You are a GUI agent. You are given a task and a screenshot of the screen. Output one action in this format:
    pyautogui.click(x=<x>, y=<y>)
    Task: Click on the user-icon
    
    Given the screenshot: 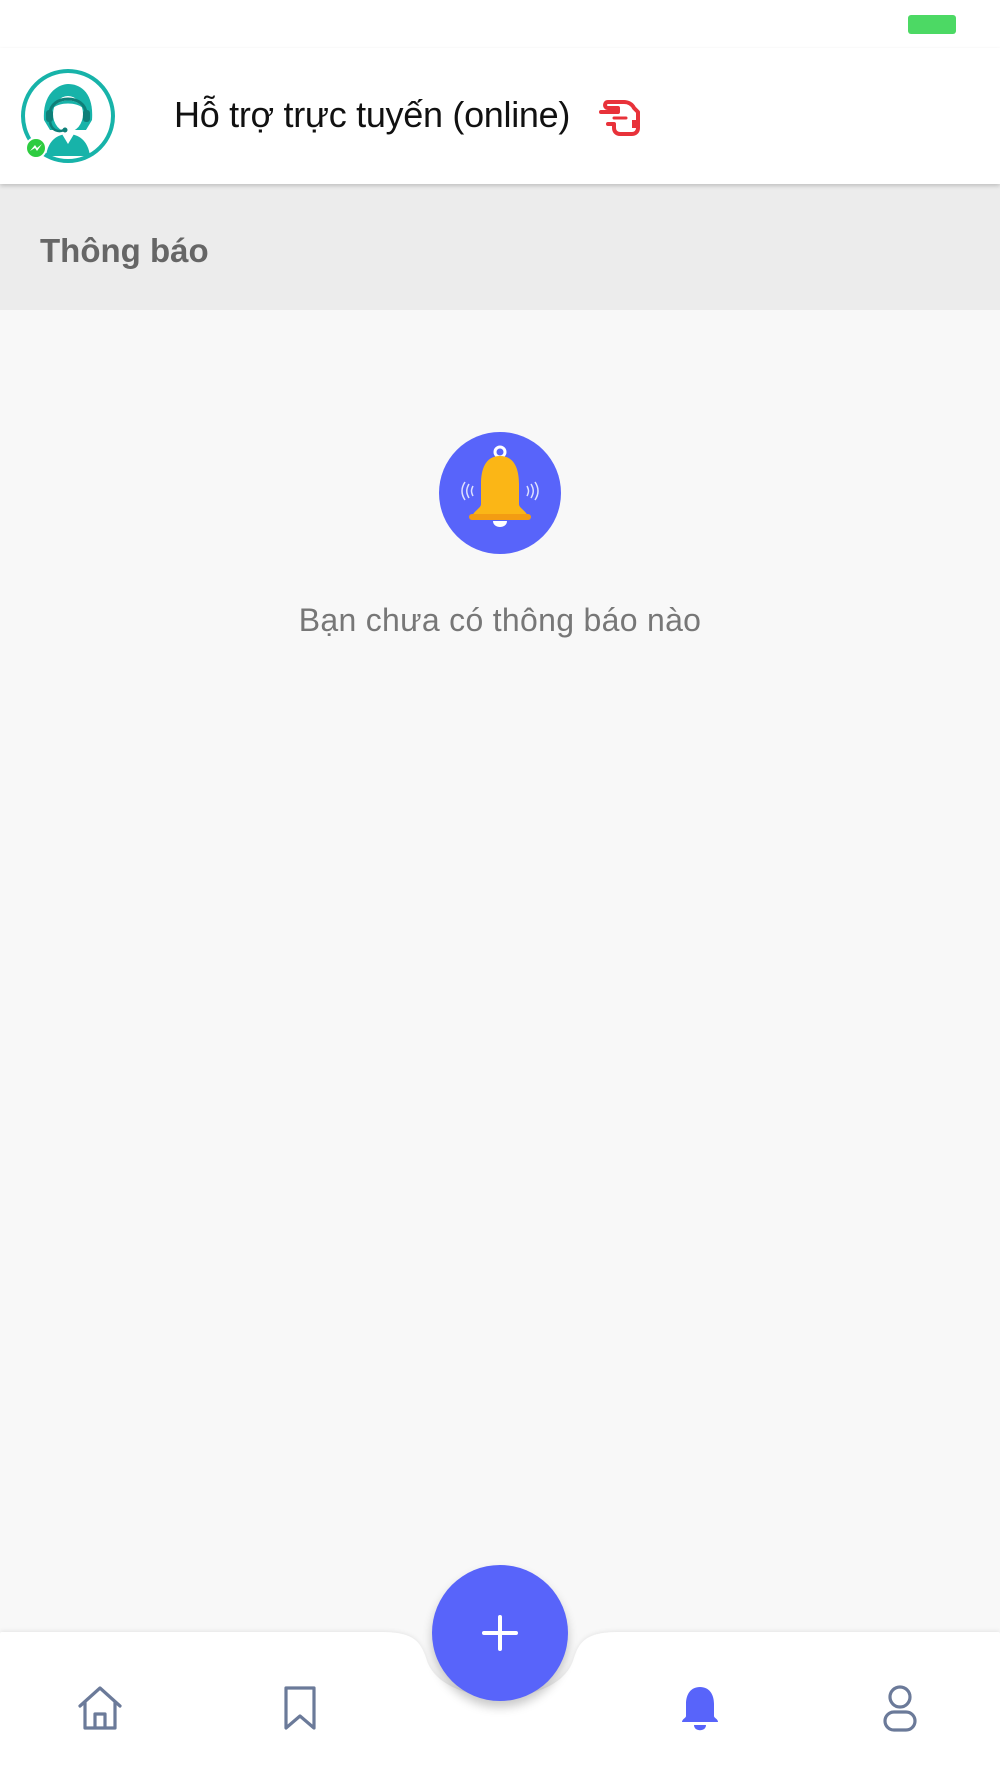 What is the action you would take?
    pyautogui.click(x=900, y=1708)
    